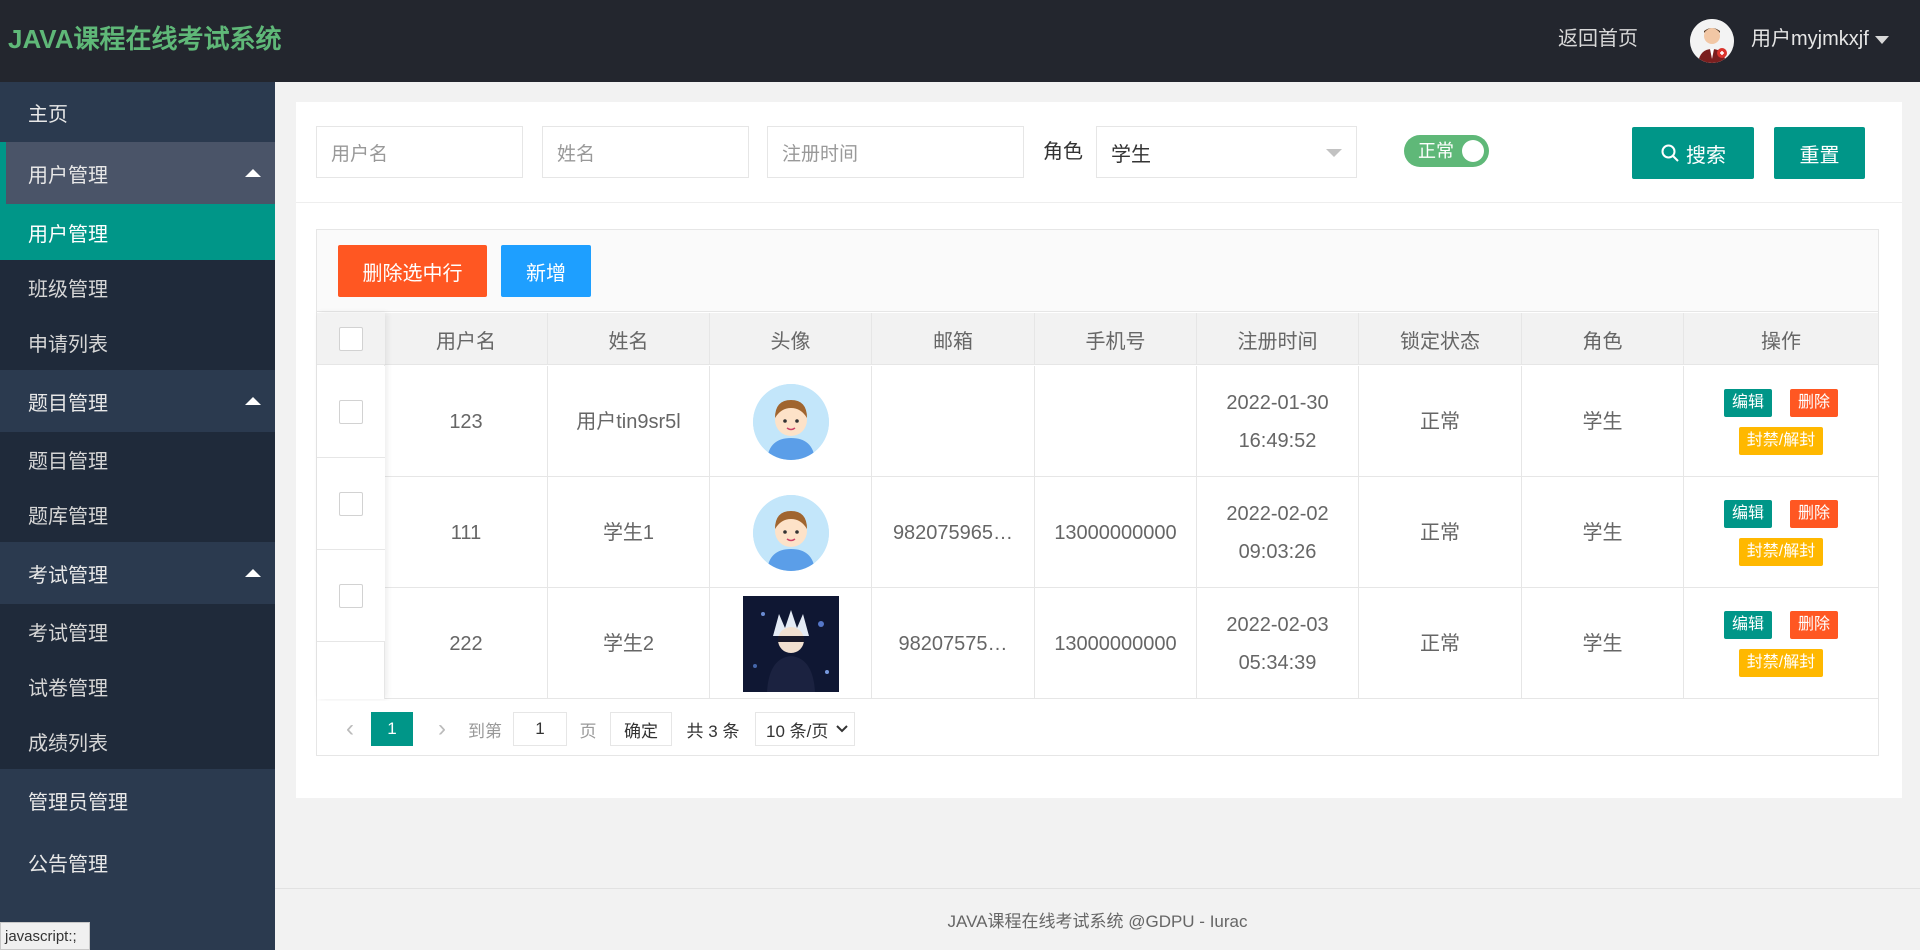 The image size is (1920, 950). I want to click on sidebar-item-question-bank: 题库管理, so click(137, 514).